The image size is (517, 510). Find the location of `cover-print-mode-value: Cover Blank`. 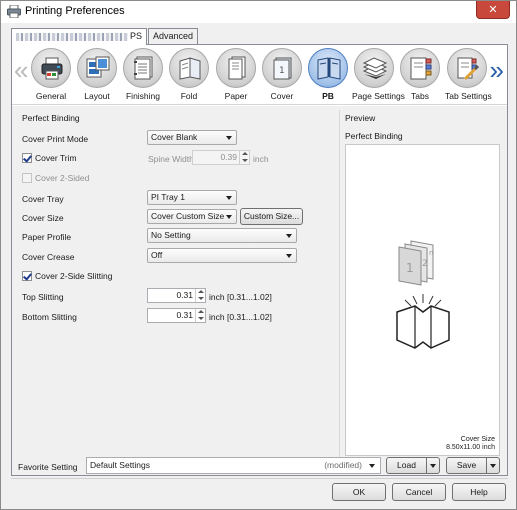

cover-print-mode-value: Cover Blank is located at coordinates (174, 137).